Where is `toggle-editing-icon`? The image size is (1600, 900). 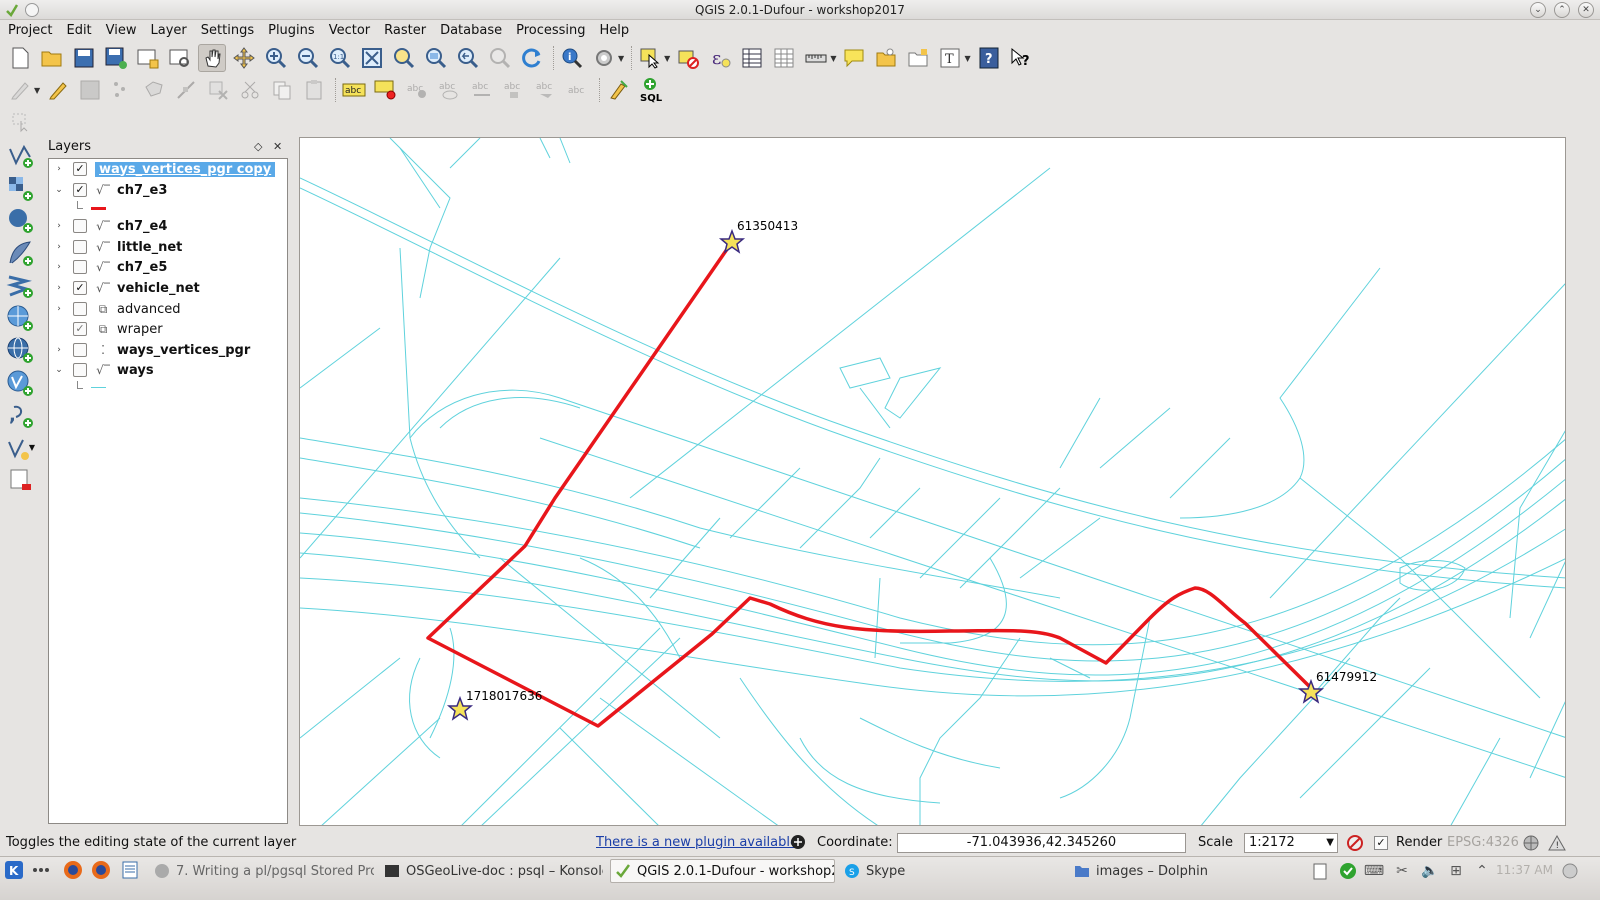 toggle-editing-icon is located at coordinates (20, 90).